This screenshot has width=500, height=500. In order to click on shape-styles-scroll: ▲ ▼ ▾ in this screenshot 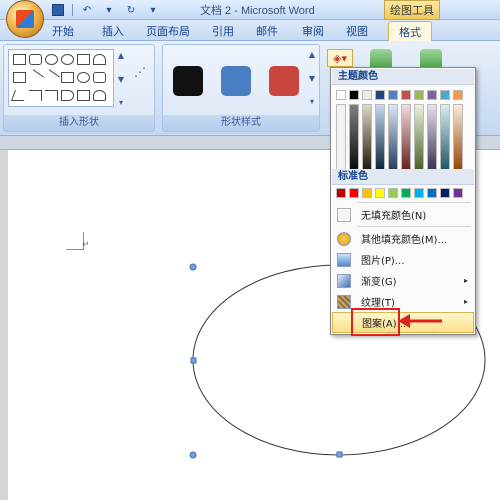, I will do `click(312, 78)`.